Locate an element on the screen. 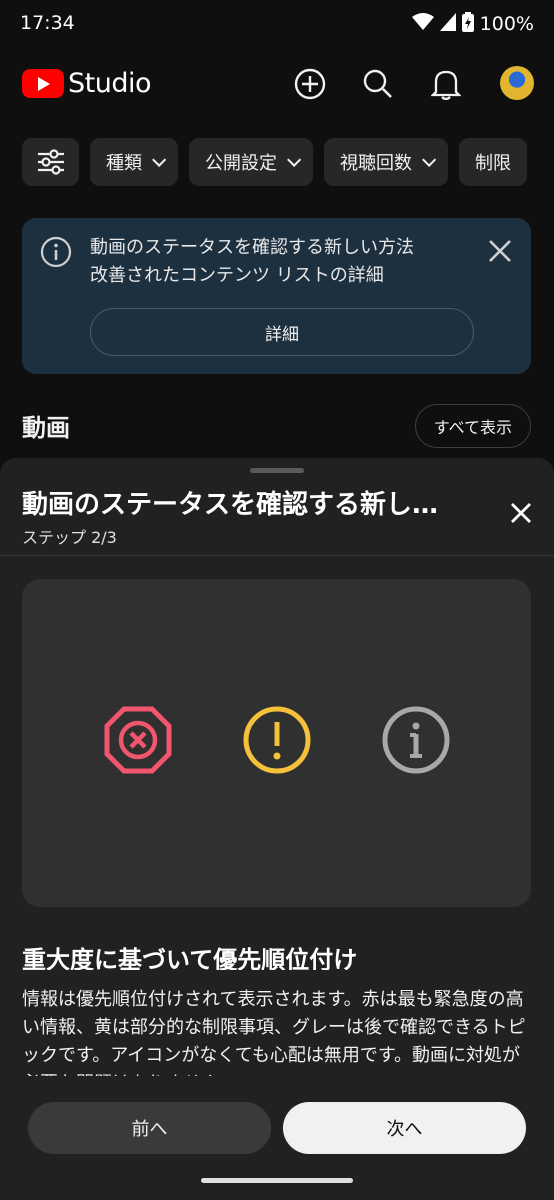 The width and height of the screenshot is (554, 1200). info-icon is located at coordinates (56, 254).